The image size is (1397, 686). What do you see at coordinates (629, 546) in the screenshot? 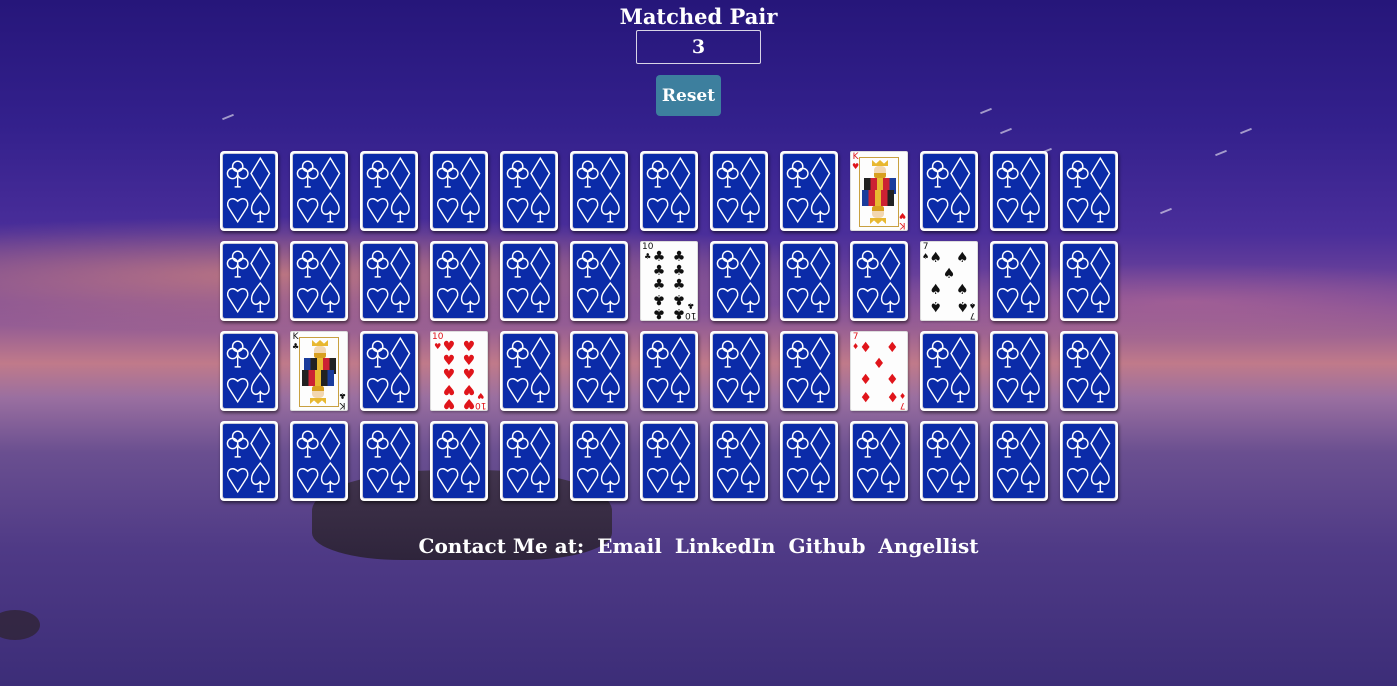
I see `email-link: Email` at bounding box center [629, 546].